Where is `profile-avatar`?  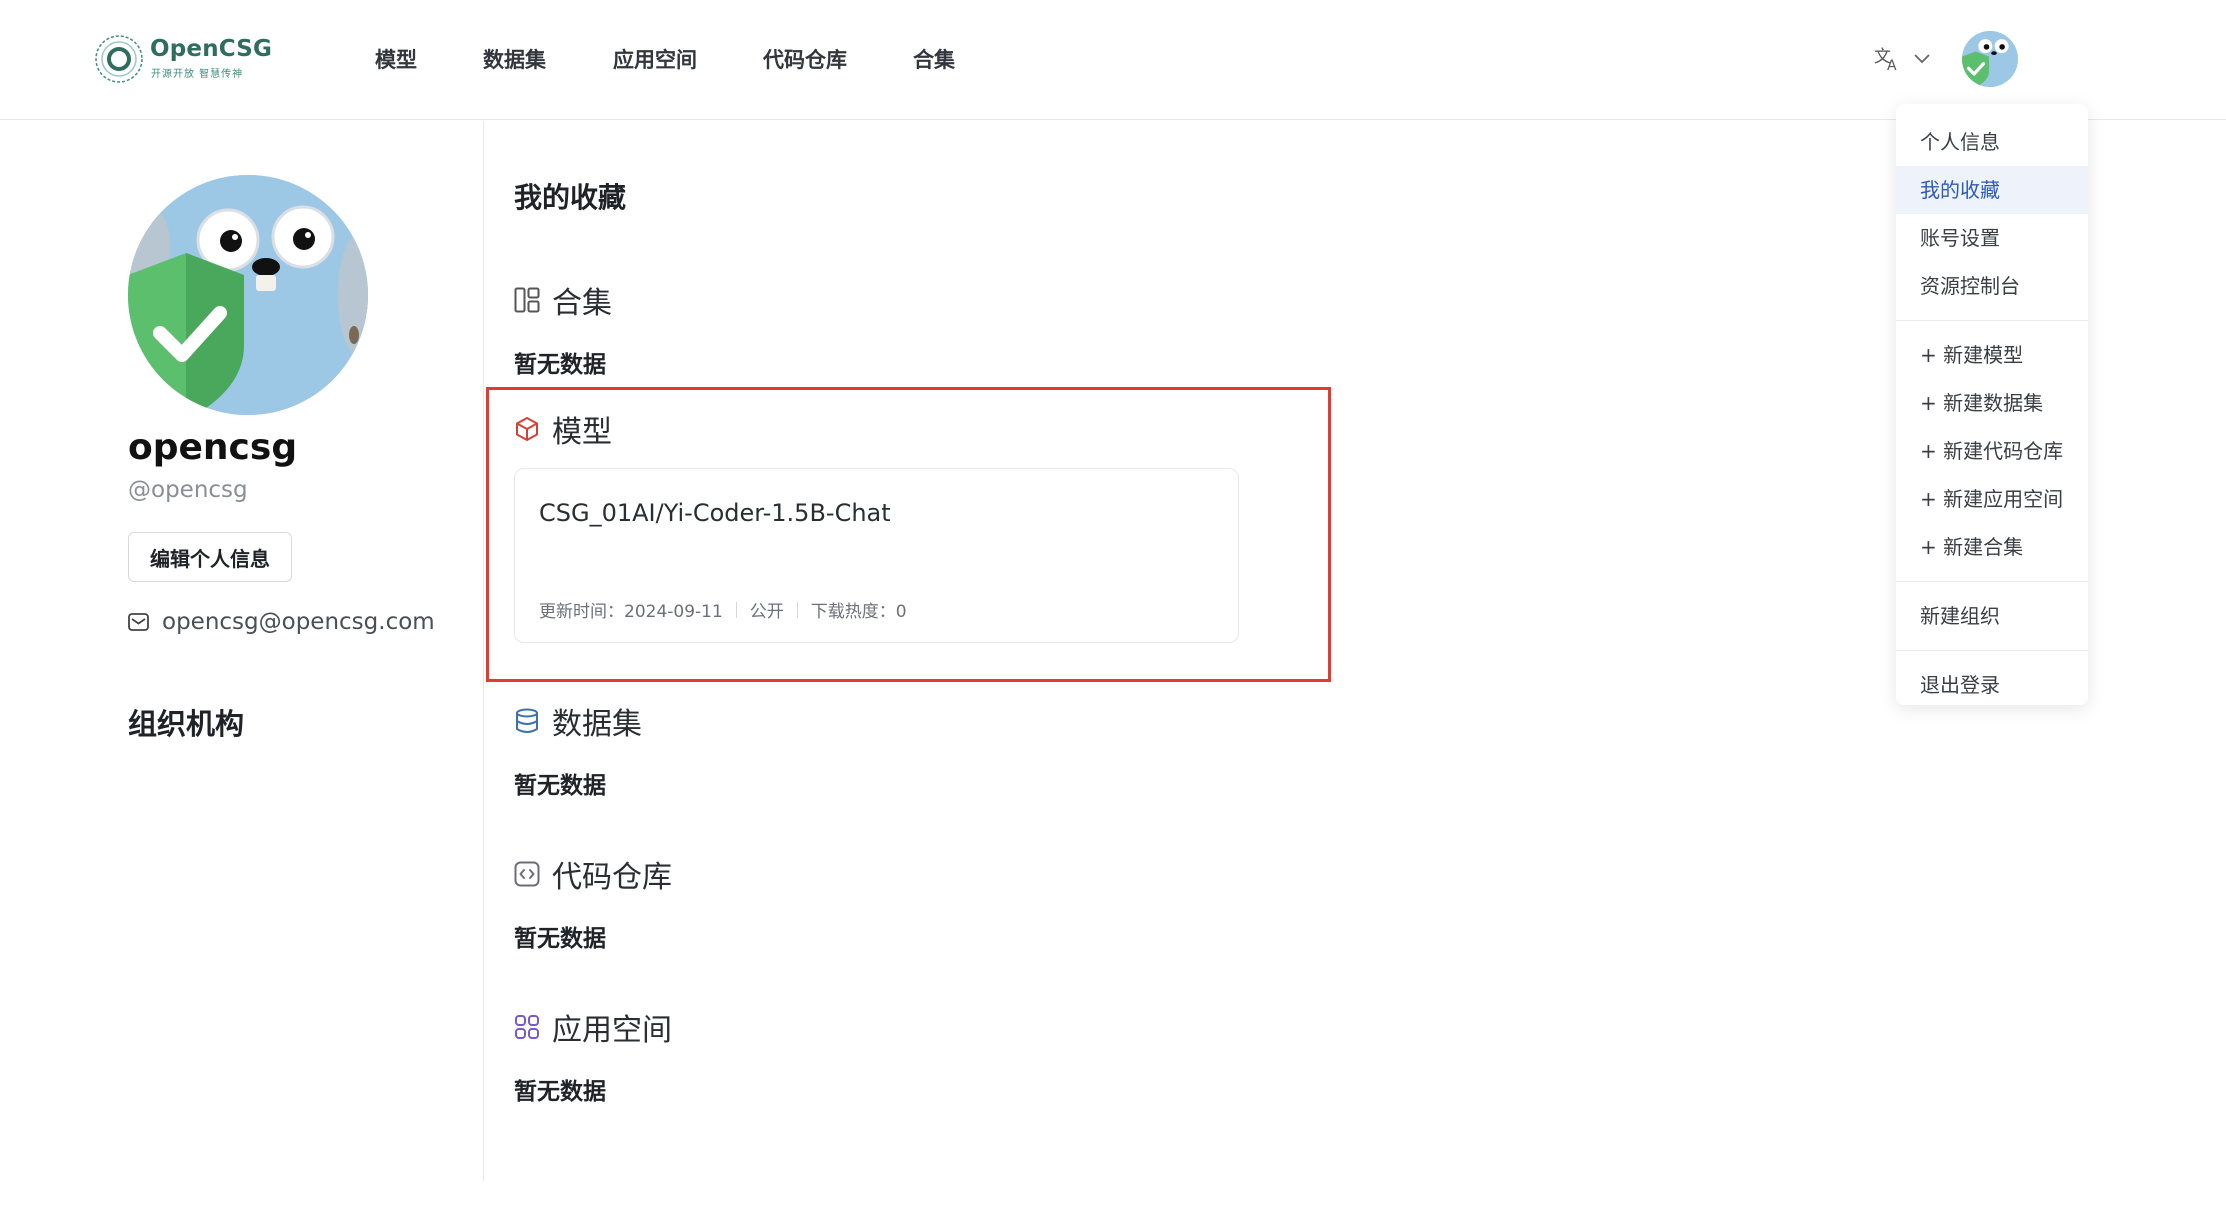
profile-avatar is located at coordinates (248, 295).